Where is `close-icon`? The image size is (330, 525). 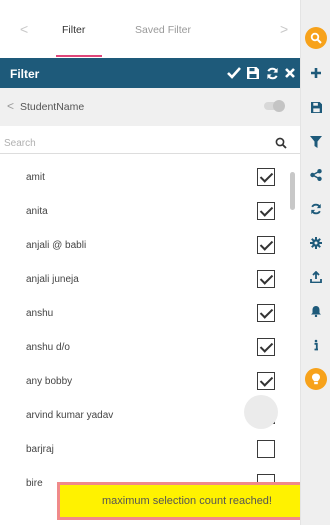 close-icon is located at coordinates (290, 73).